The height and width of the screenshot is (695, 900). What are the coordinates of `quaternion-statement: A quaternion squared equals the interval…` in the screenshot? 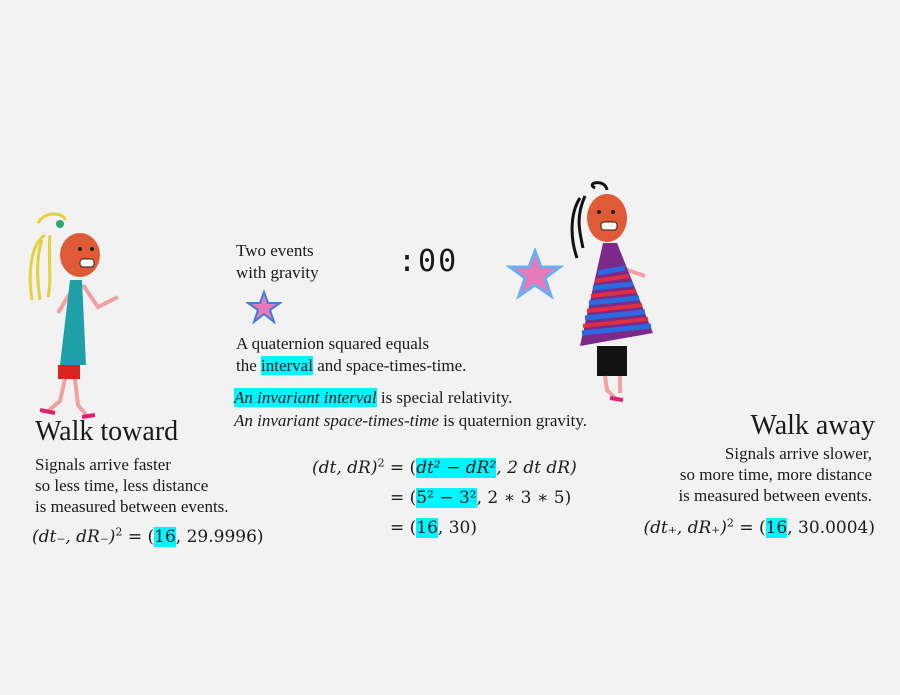 It's located at (351, 355).